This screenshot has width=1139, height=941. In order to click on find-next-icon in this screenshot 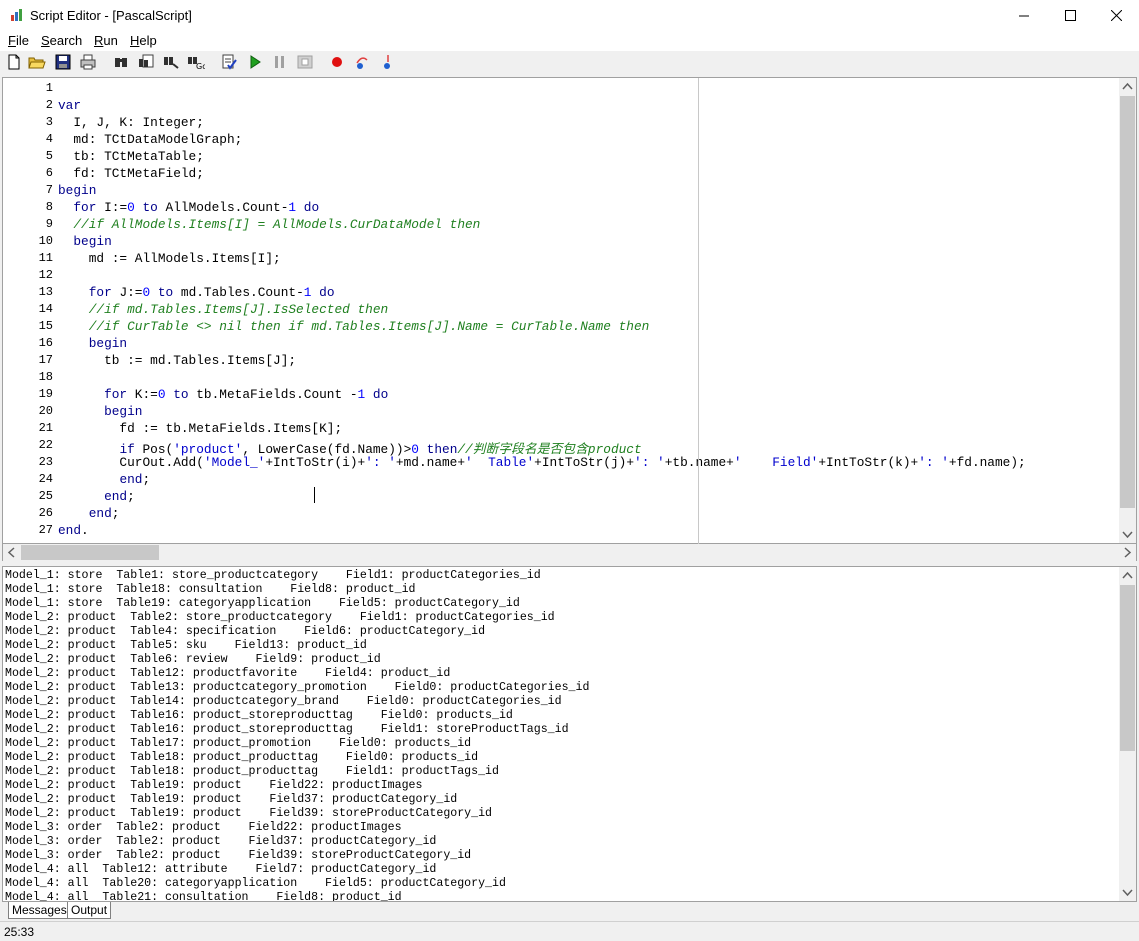, I will do `click(146, 61)`.